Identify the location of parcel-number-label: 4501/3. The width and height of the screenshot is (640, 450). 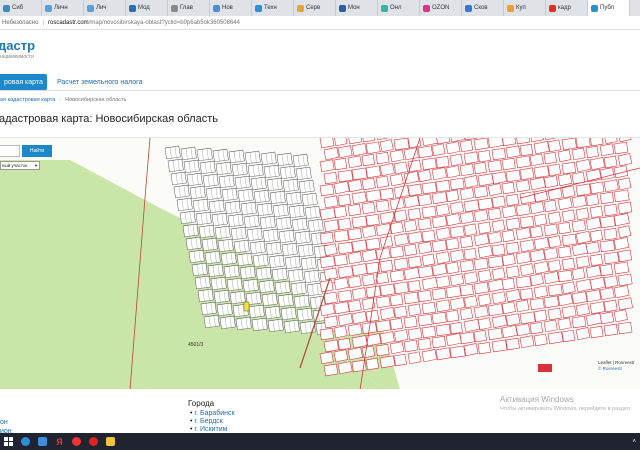
(196, 345).